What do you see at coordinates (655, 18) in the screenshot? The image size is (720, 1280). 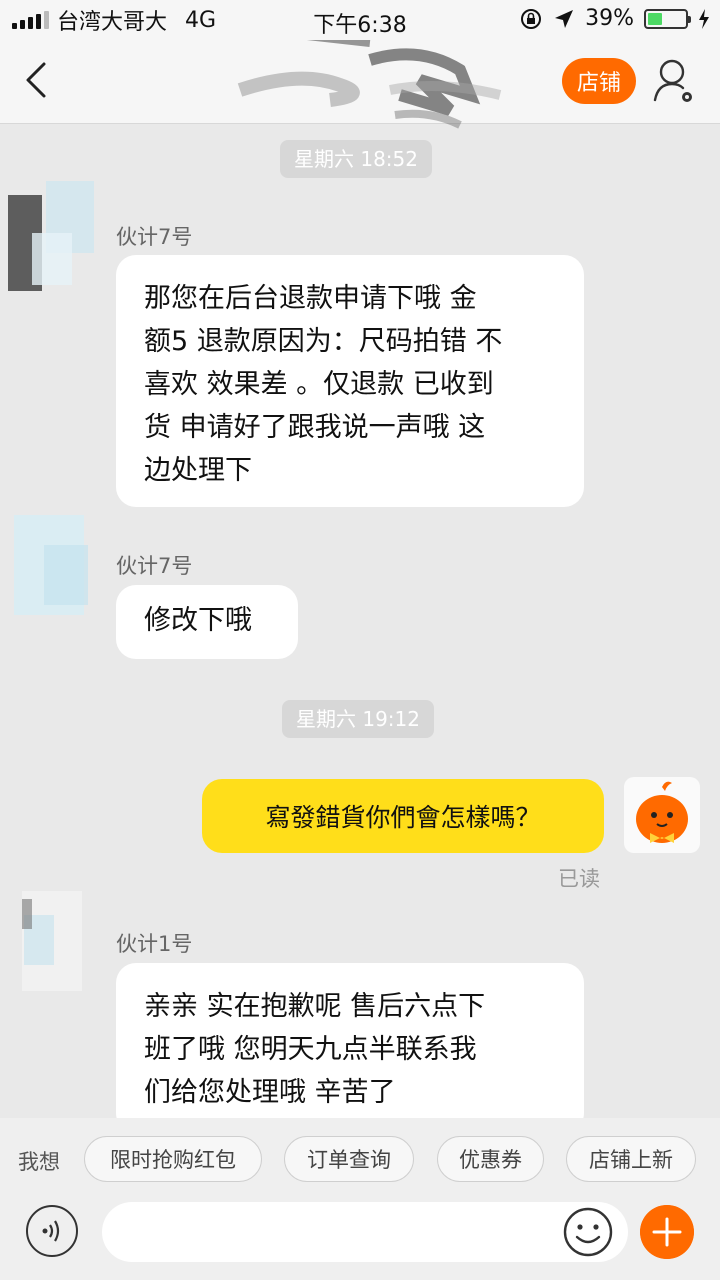 I see `battery-fill` at bounding box center [655, 18].